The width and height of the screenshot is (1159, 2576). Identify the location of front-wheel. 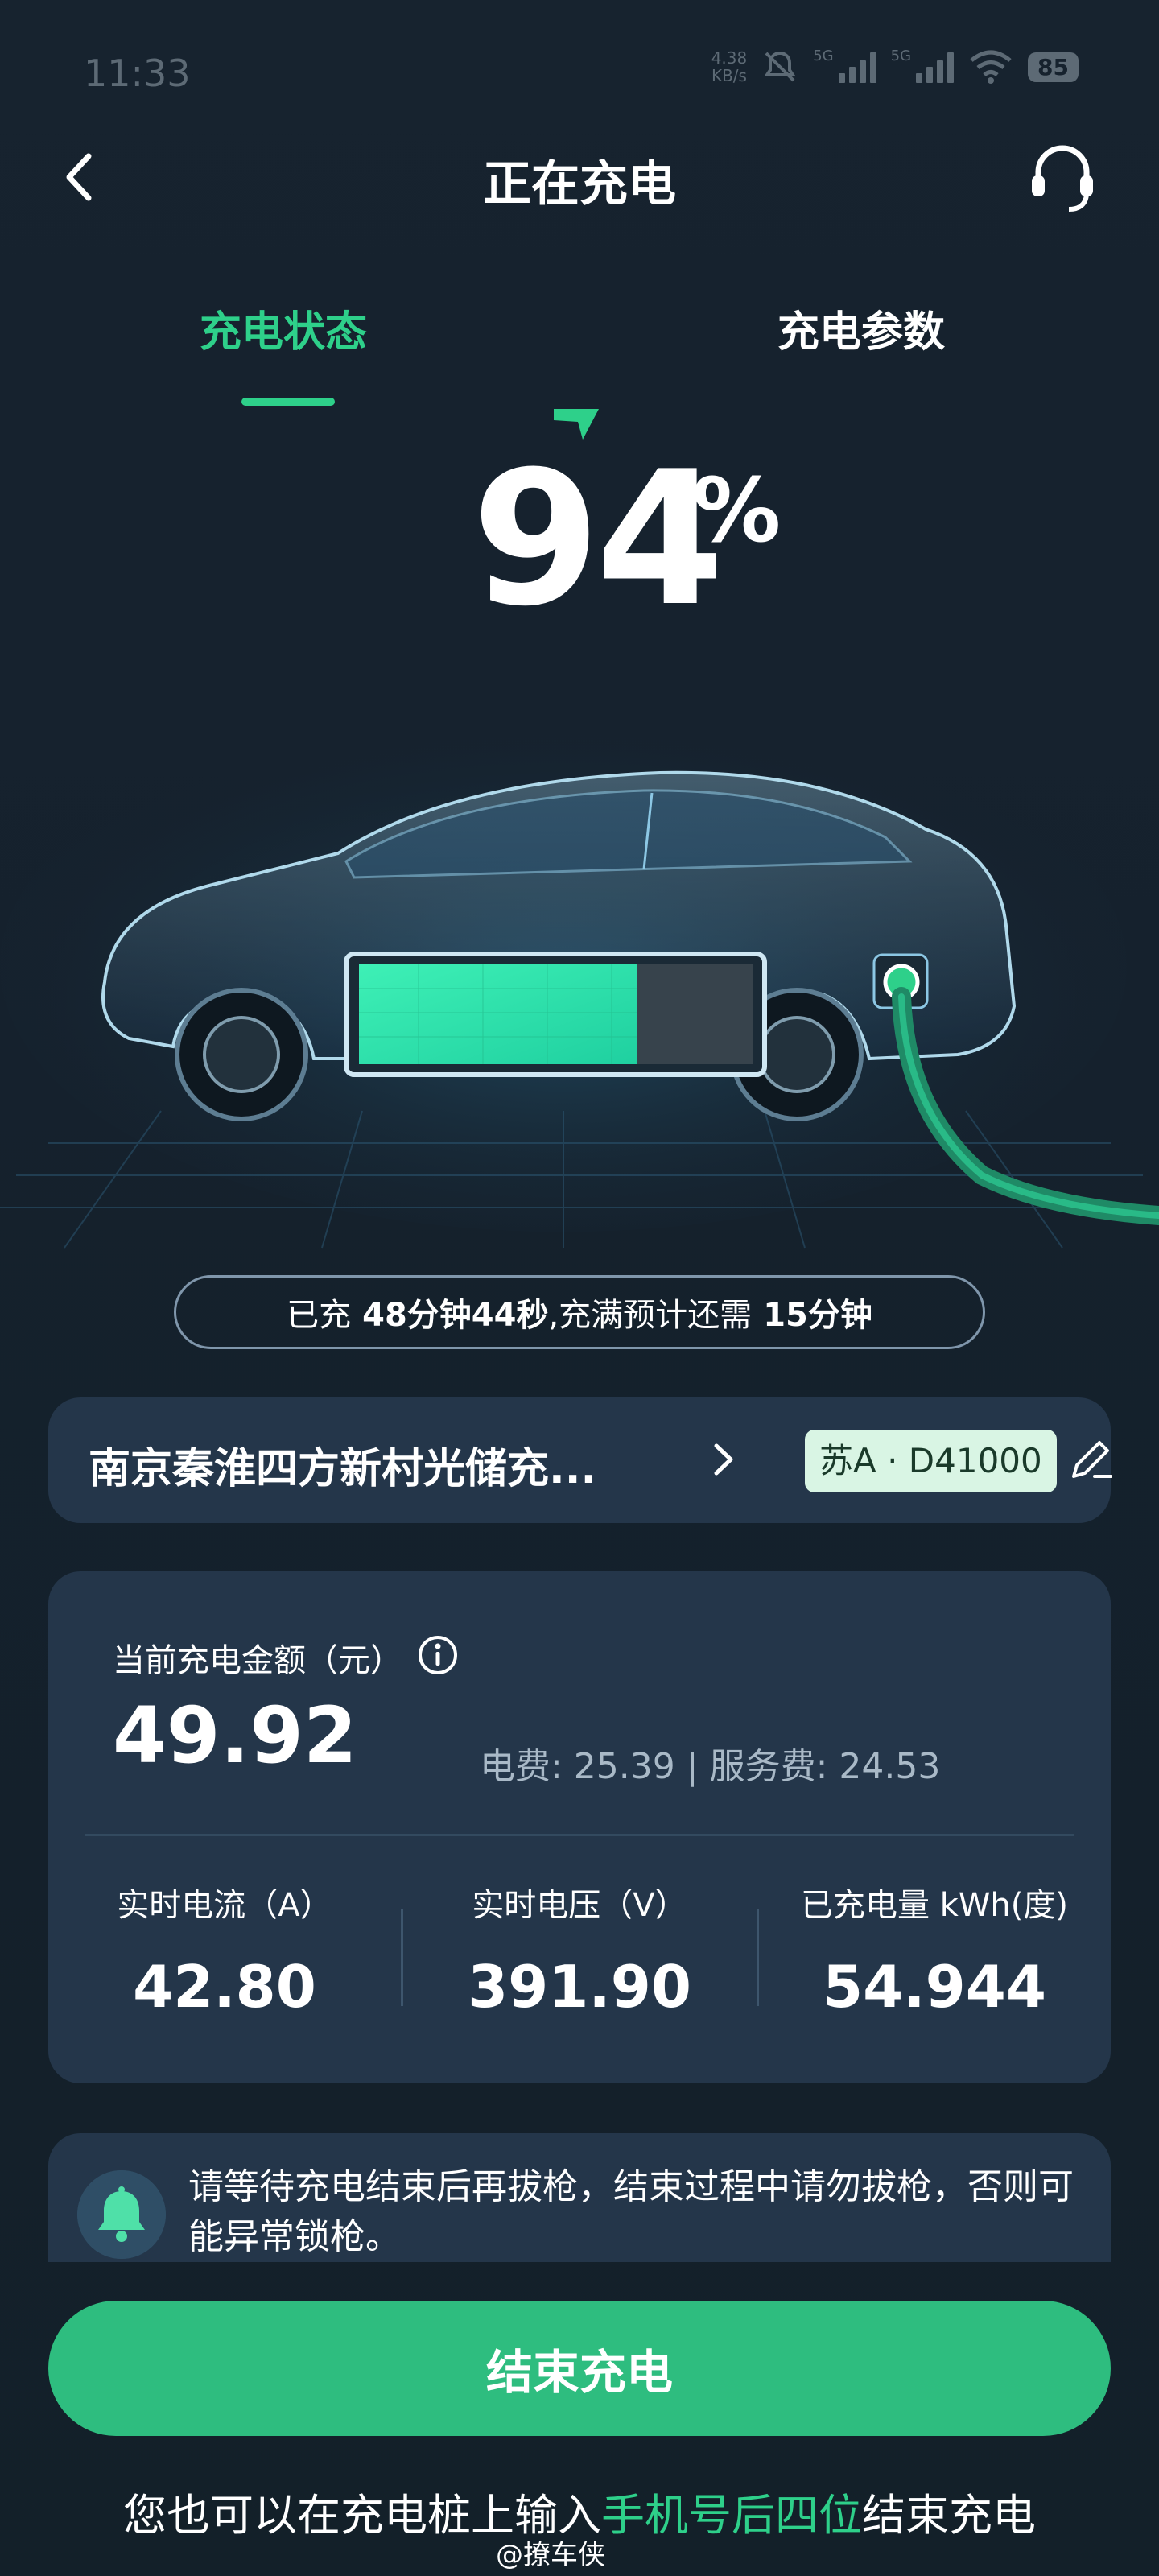
(241, 1054).